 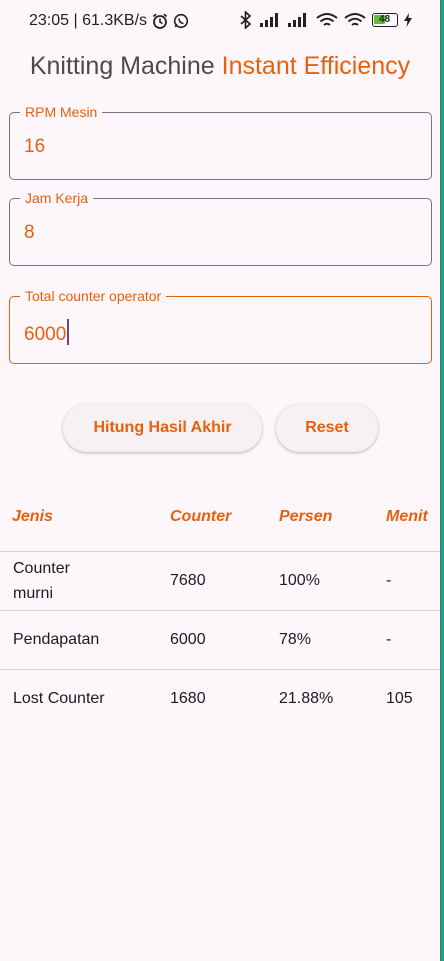 I want to click on page-title: Knitting Machine Instant Efficiency, so click(x=220, y=66).